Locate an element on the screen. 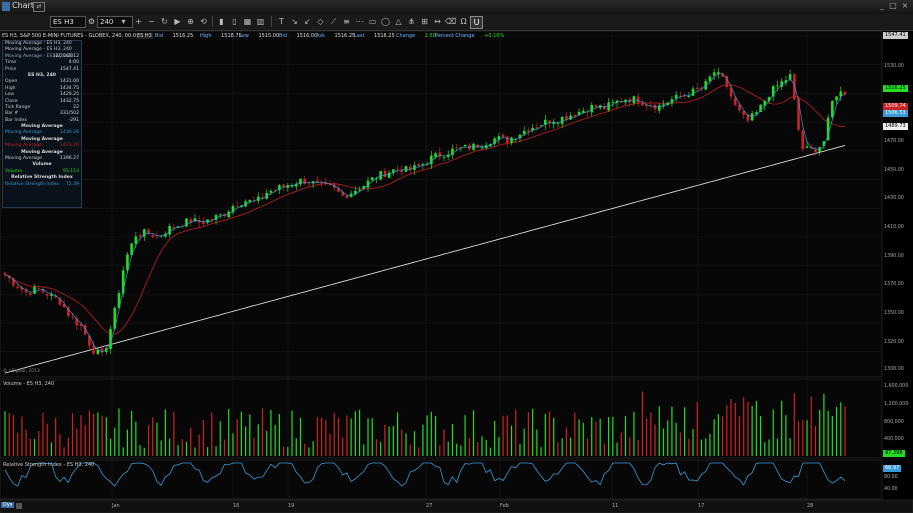 The width and height of the screenshot is (913, 513). zoom-out-icon: − is located at coordinates (151, 21).